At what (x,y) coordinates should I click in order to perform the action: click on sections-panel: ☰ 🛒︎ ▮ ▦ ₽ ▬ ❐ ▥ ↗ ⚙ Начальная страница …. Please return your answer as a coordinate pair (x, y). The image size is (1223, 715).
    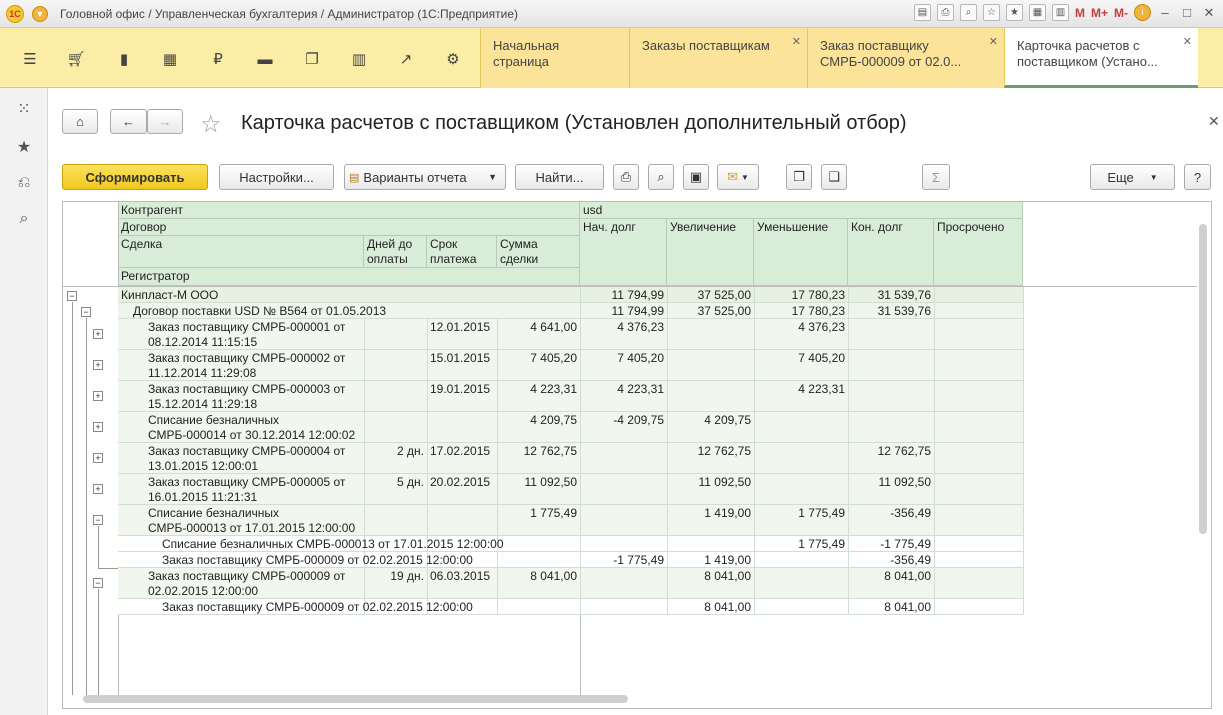
    Looking at the image, I should click on (611, 58).